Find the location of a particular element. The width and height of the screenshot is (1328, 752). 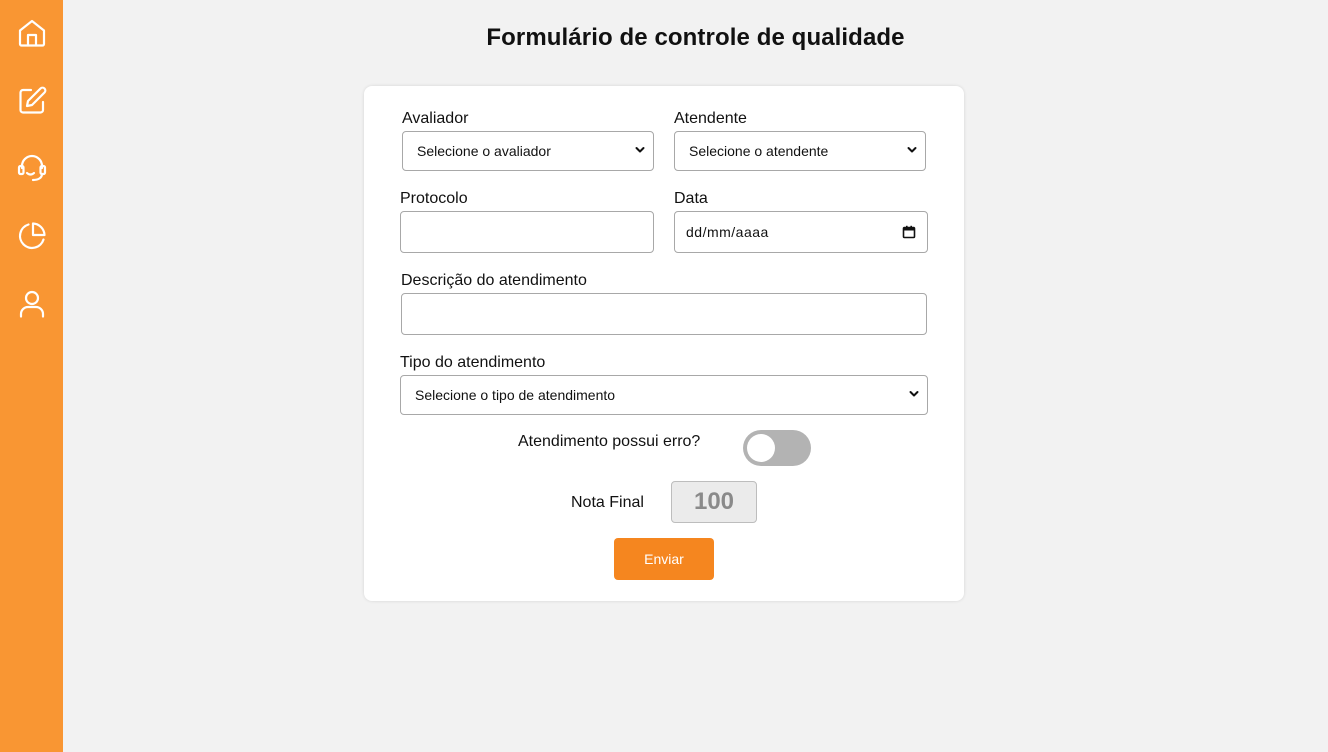

pie-chart-icon is located at coordinates (32, 236).